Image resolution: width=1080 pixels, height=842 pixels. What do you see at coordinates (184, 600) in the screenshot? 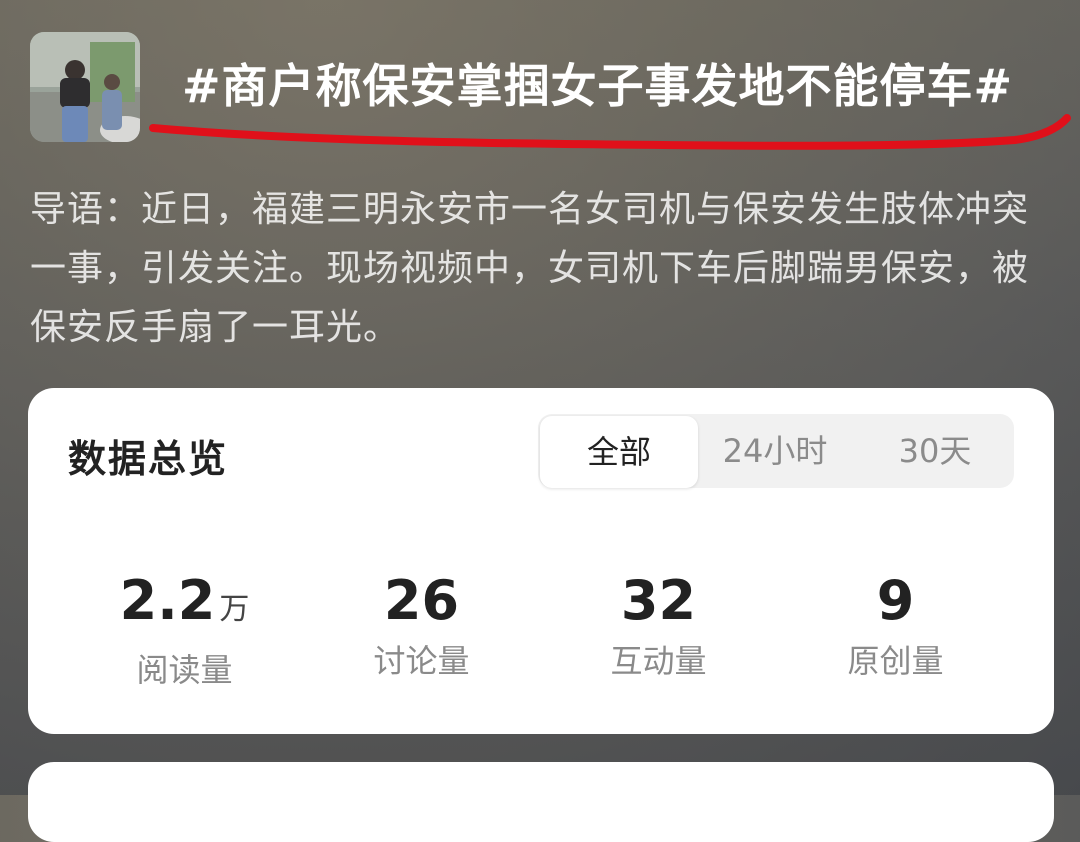
I see `stat-reads-value: 2.2 万` at bounding box center [184, 600].